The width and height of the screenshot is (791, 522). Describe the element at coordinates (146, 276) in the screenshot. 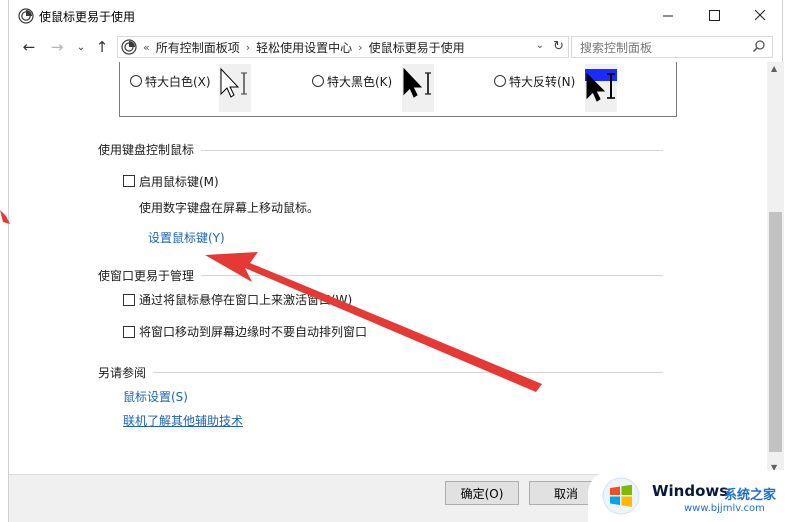

I see `window-section-title: 使窗口更易于管理` at that location.